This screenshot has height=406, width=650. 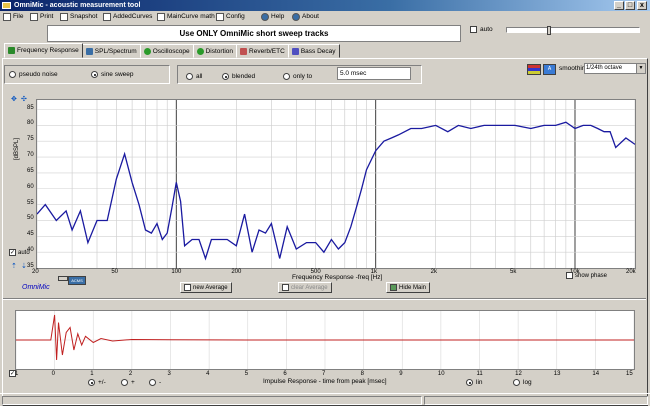 I want to click on menu-added-curves-label: AddedCurves, so click(x=133, y=16).